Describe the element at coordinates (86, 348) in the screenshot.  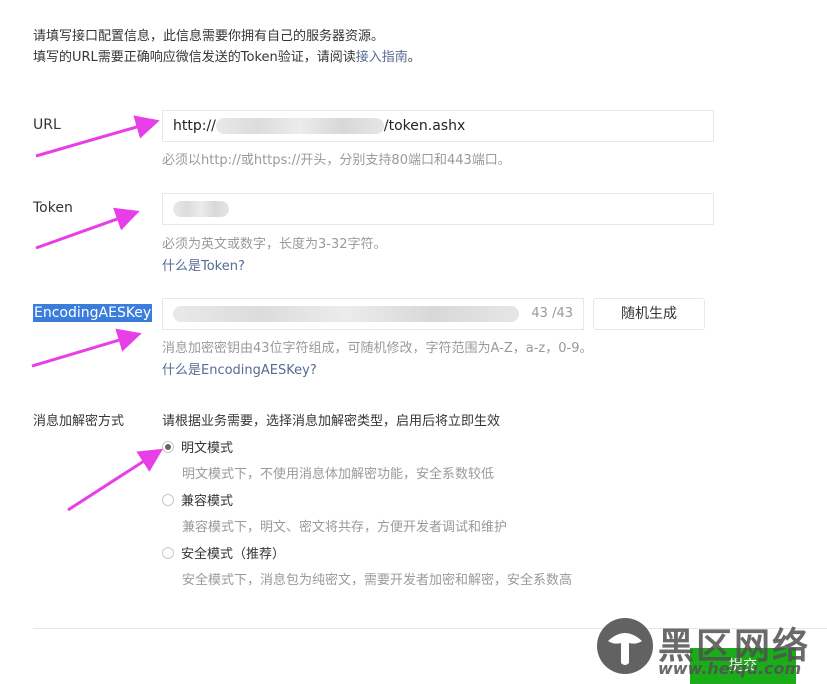
I see `arrow-to-aes` at that location.